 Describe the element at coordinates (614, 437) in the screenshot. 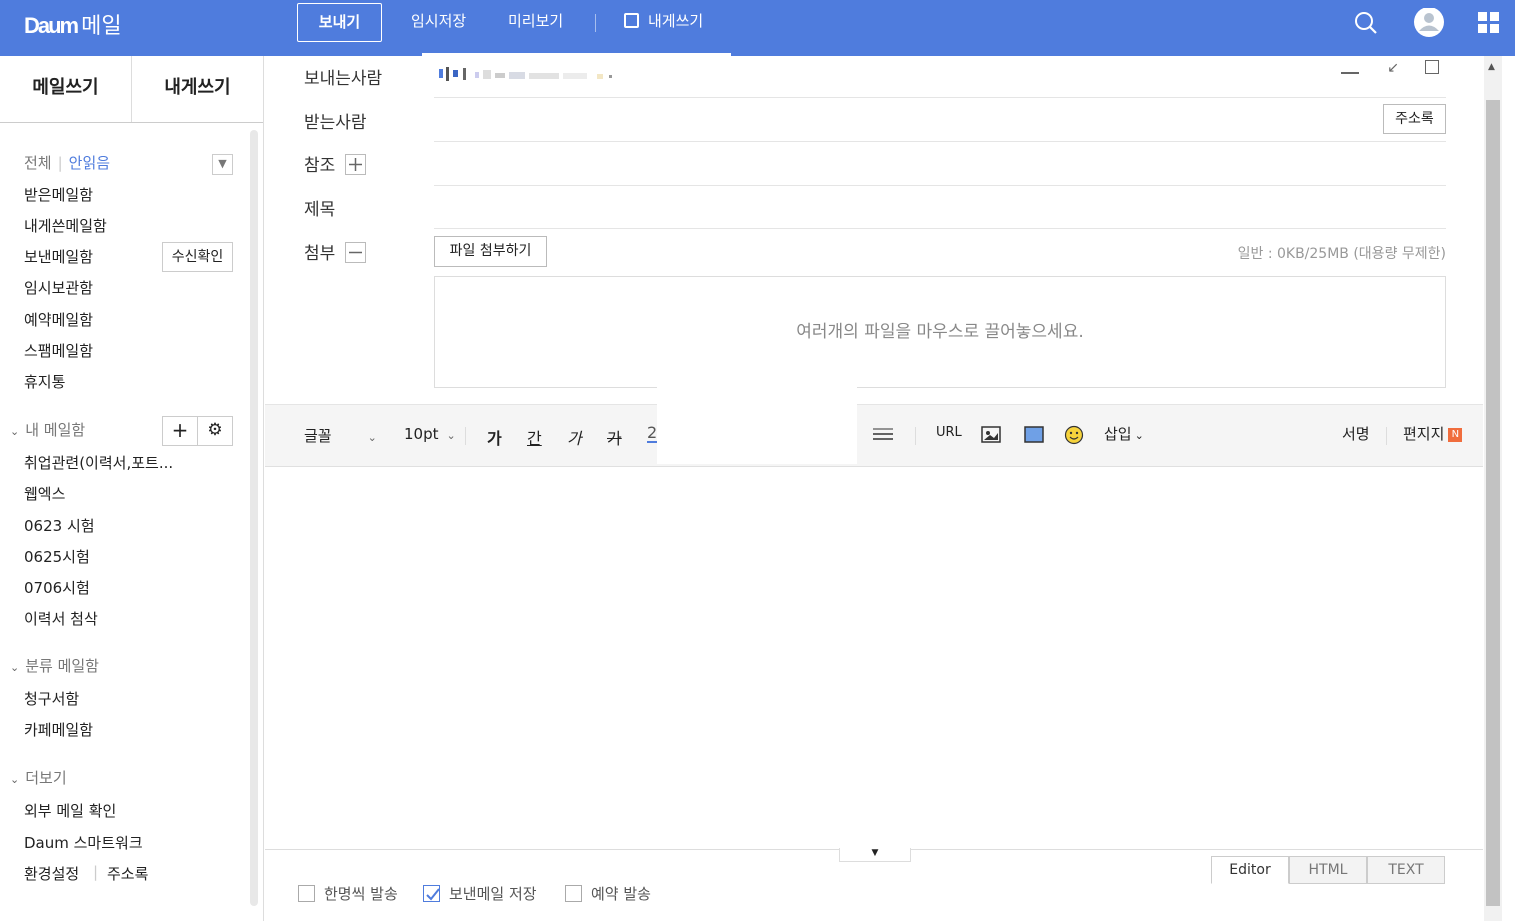

I see `strikethrough-button: 가` at that location.